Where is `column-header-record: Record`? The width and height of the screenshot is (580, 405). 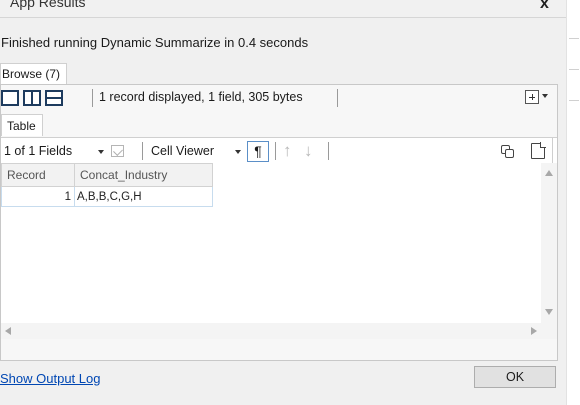 column-header-record: Record is located at coordinates (38, 175).